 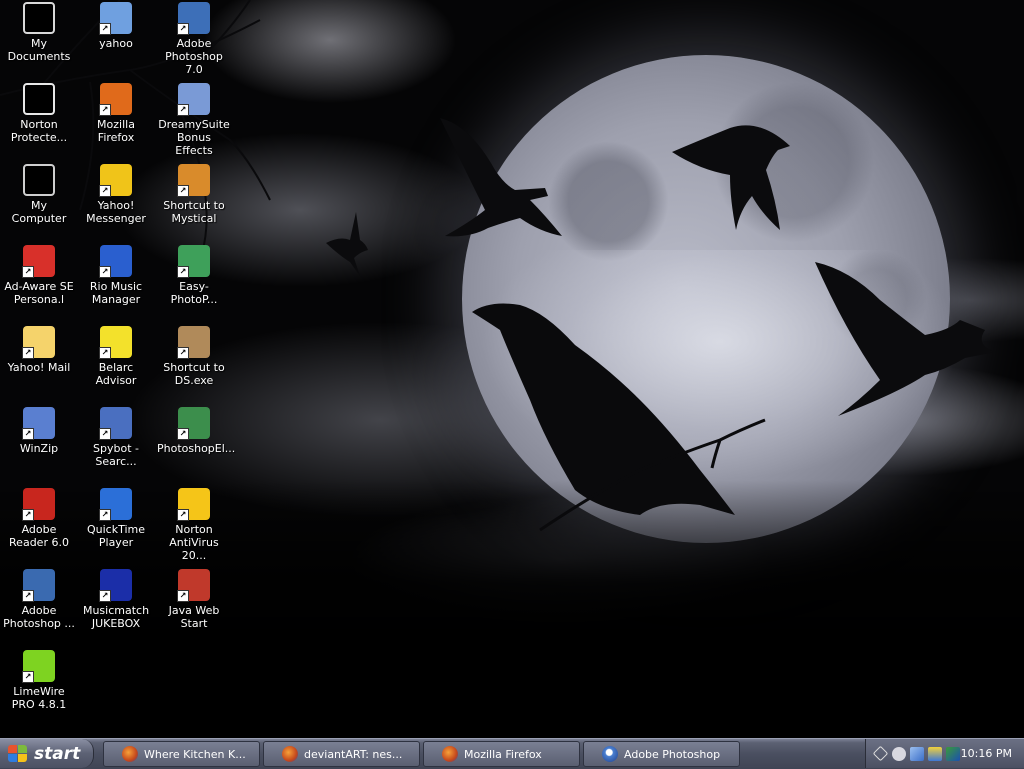 I want to click on desktop-icon-label: Shortcut to DS.exe, so click(x=194, y=374).